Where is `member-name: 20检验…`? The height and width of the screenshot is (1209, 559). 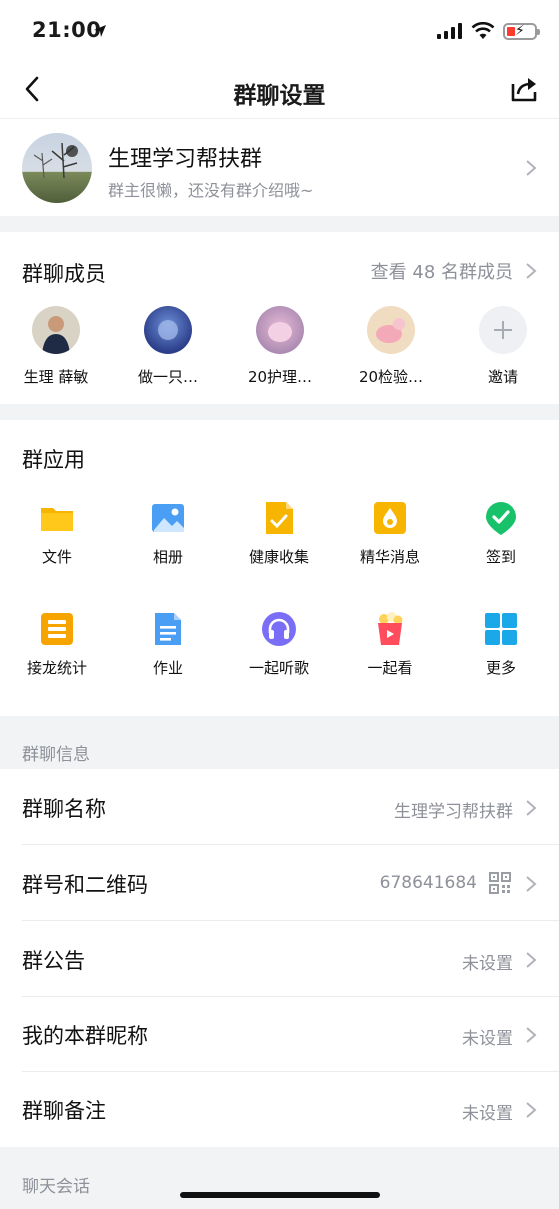 member-name: 20检验… is located at coordinates (391, 377).